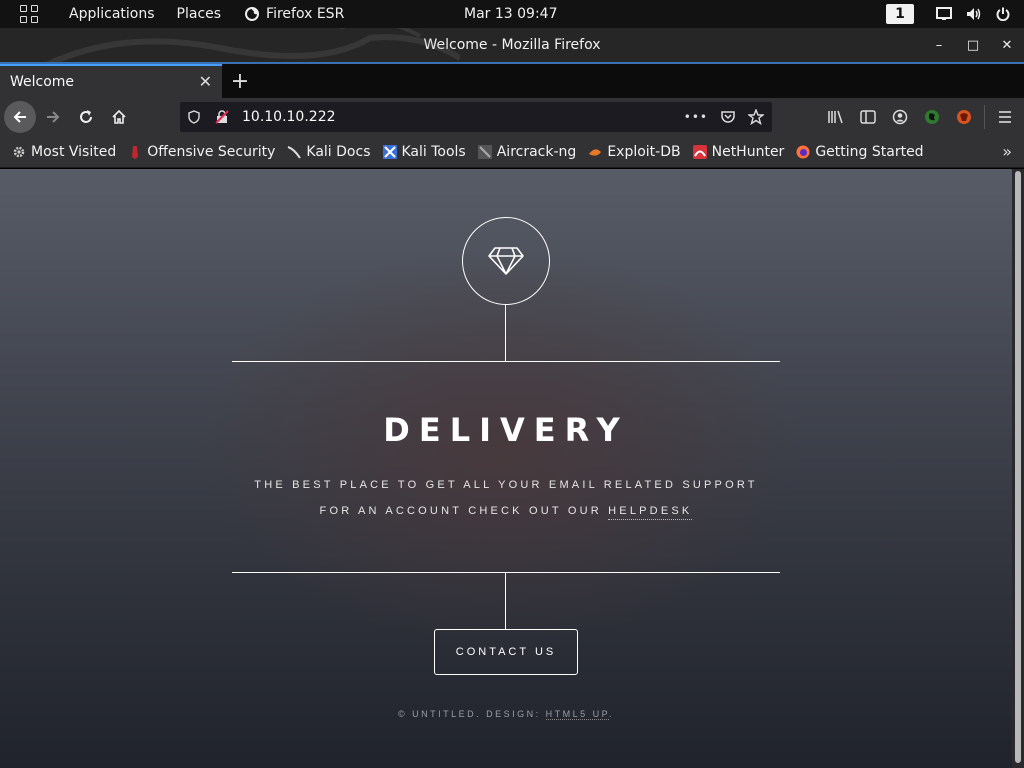 Image resolution: width=1024 pixels, height=768 pixels. Describe the element at coordinates (463, 117) in the screenshot. I see `url-text: 10.10.10.222` at that location.